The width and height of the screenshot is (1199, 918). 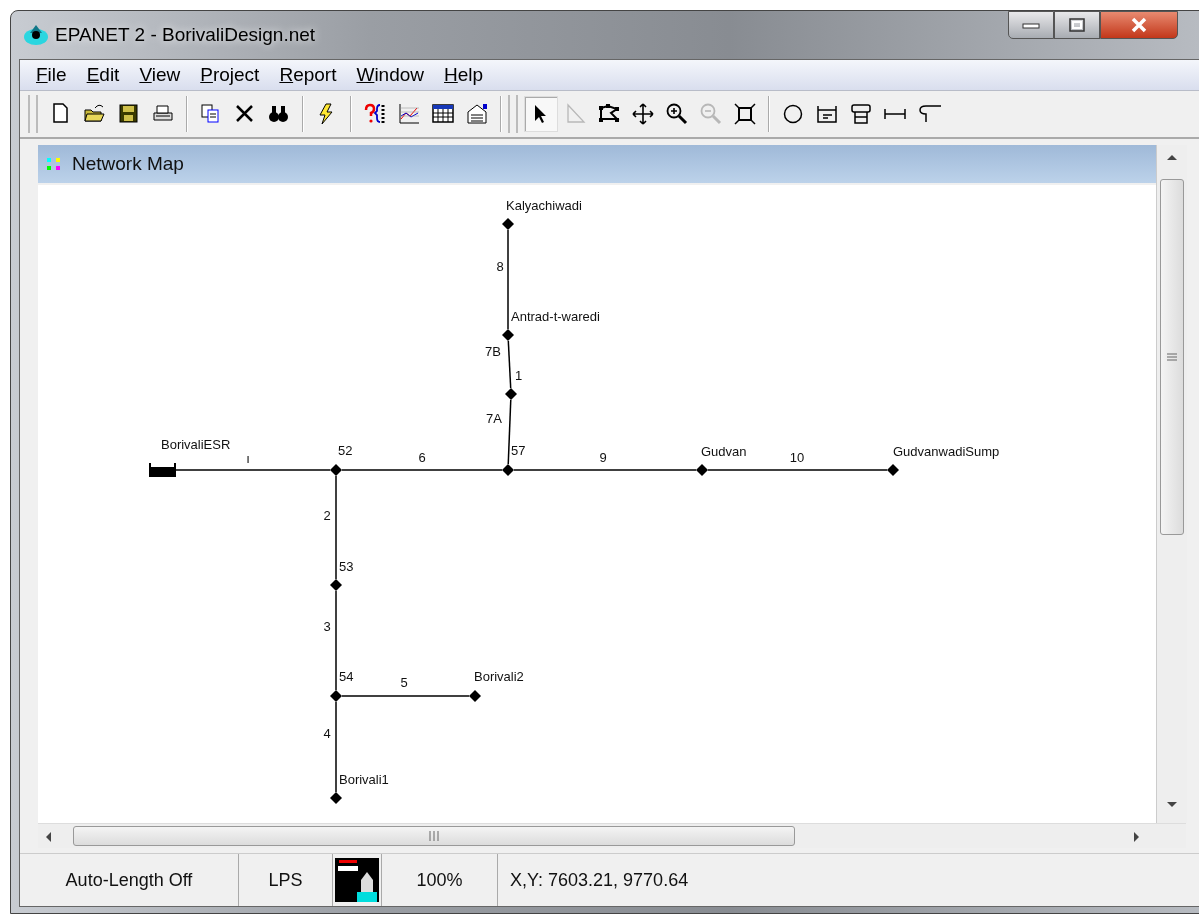 What do you see at coordinates (555, 316) in the screenshot?
I see `node-label: Antrad-t-waredi` at bounding box center [555, 316].